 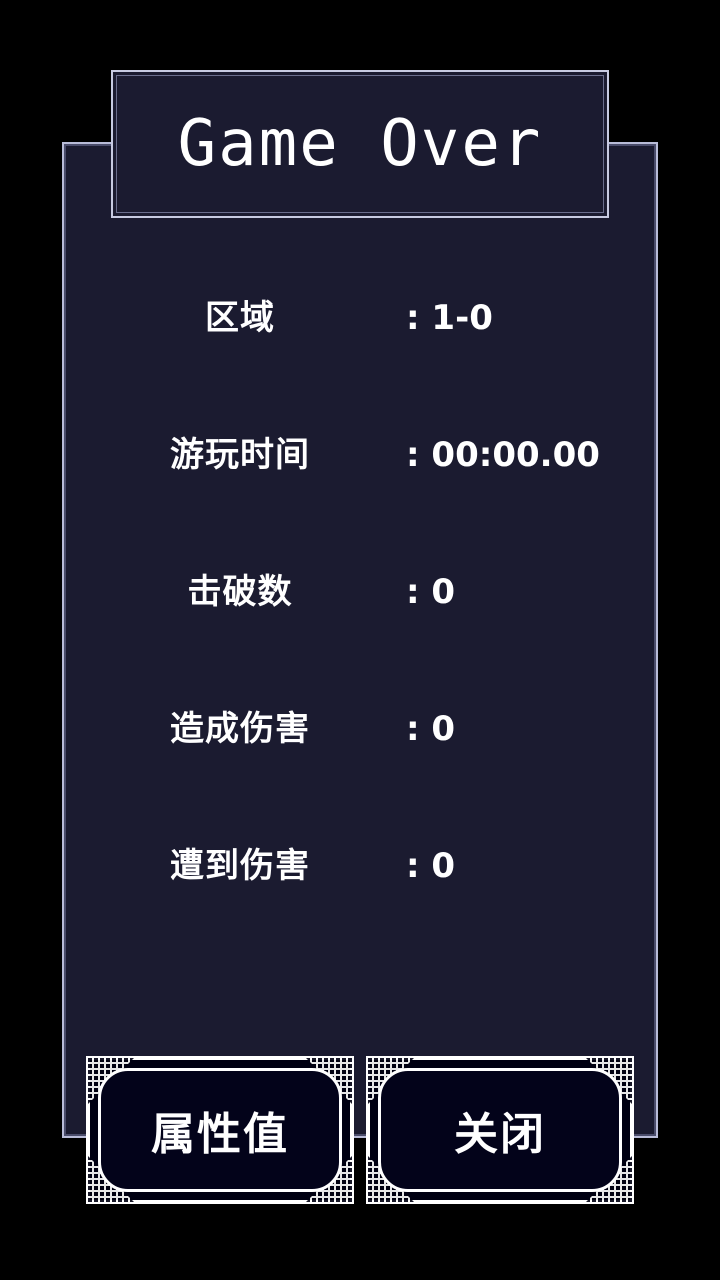 What do you see at coordinates (360, 318) in the screenshot?
I see `stat-row-area: 区域 : 1-0` at bounding box center [360, 318].